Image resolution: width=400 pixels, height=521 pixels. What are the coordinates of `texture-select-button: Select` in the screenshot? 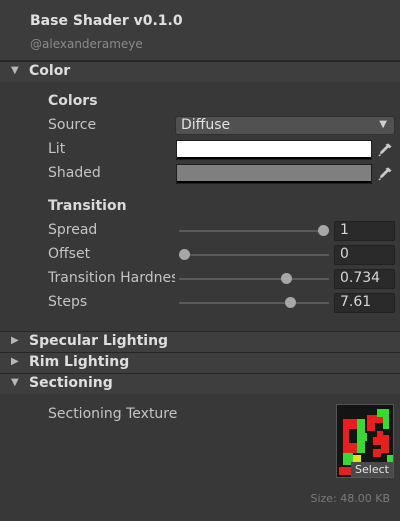 It's located at (372, 469).